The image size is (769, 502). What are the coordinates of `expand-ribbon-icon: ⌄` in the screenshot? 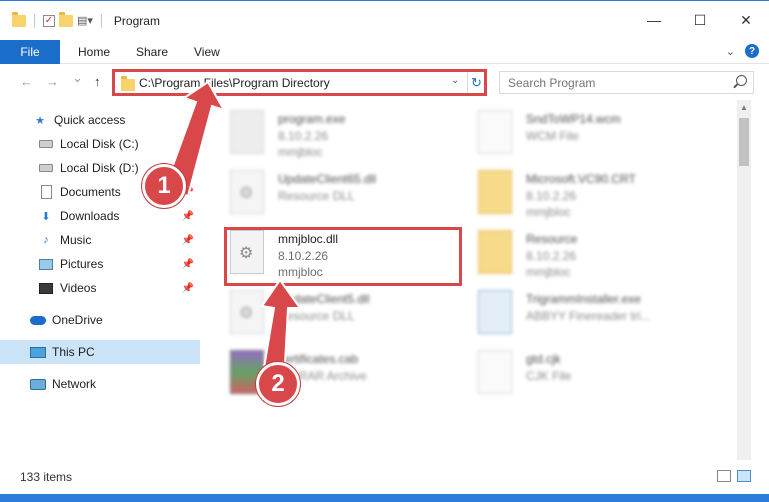 It's located at (730, 51).